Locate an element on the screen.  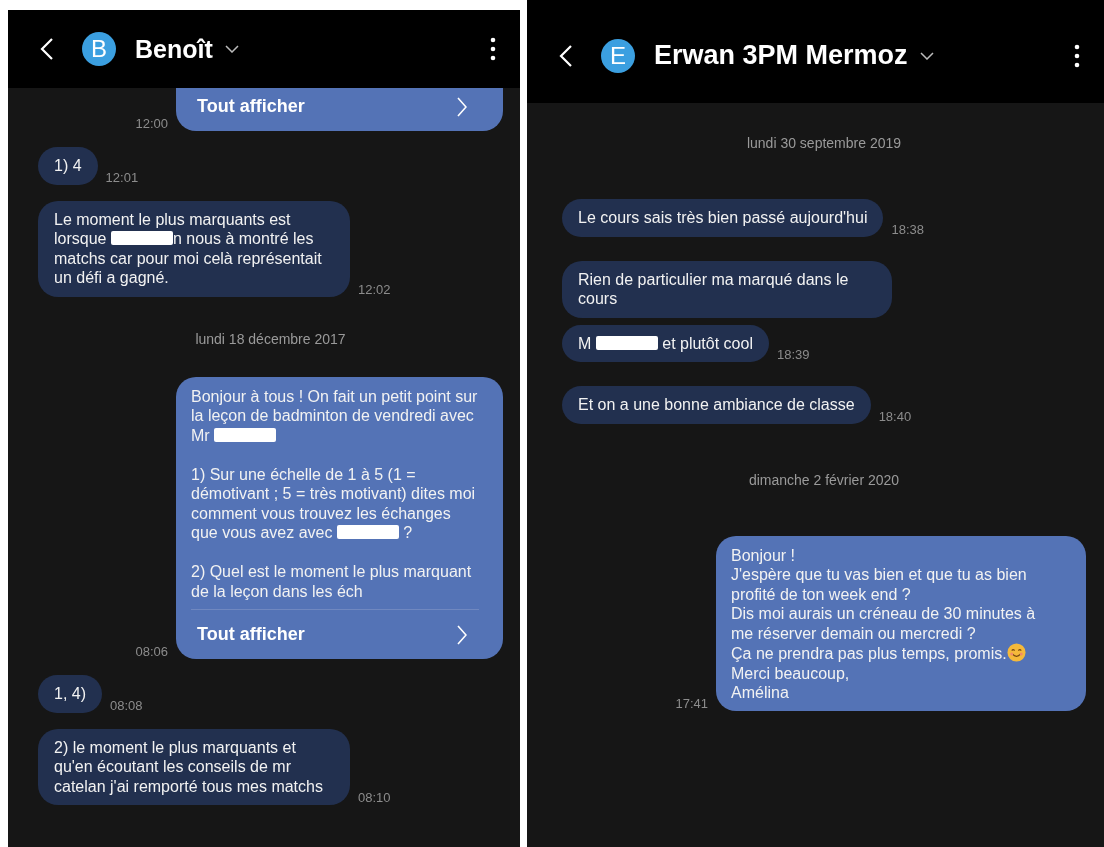
message-text: 2) le moment le plus marquants et qu'en écoutant les conseils de mr catelan j'ai remporté tous mes matchs is located at coordinates (189, 766).